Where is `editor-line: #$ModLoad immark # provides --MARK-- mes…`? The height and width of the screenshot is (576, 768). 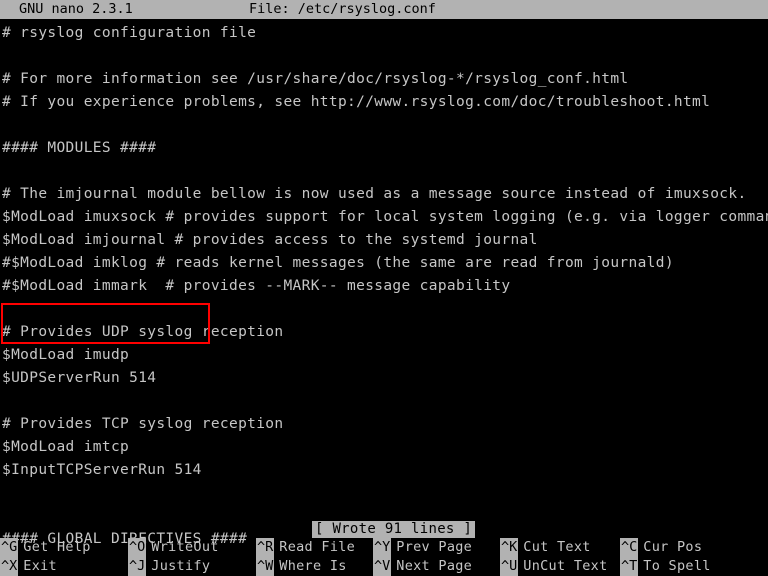 editor-line: #$ModLoad immark # provides --MARK-- mes… is located at coordinates (256, 286).